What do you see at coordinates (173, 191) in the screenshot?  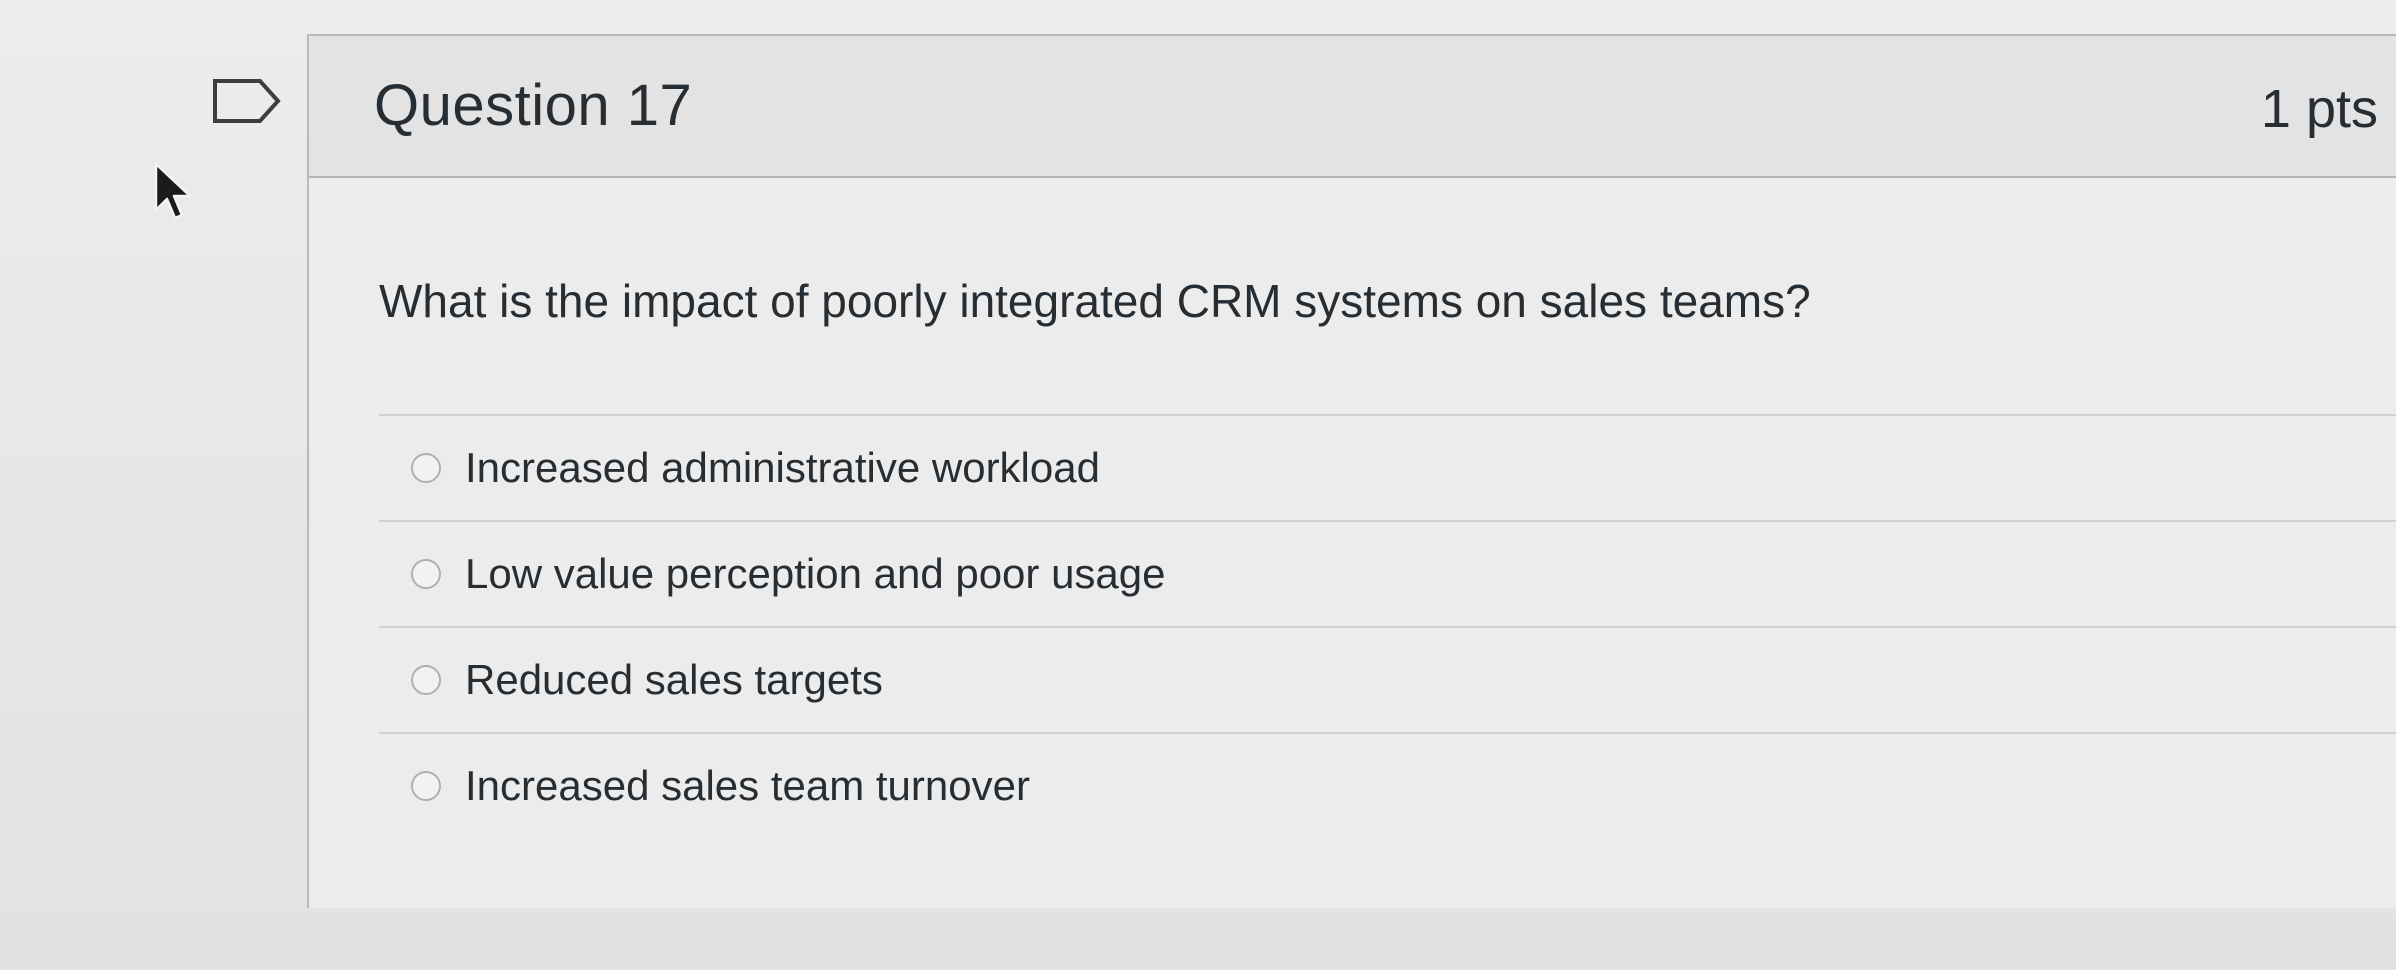 I see `cursor-icon` at bounding box center [173, 191].